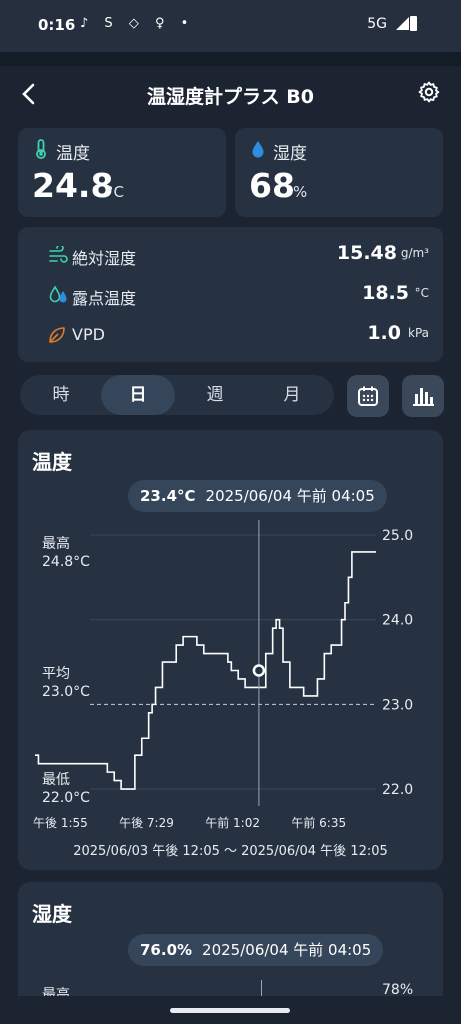  What do you see at coordinates (418, 333) in the screenshot?
I see `metric-unit: kPa` at bounding box center [418, 333].